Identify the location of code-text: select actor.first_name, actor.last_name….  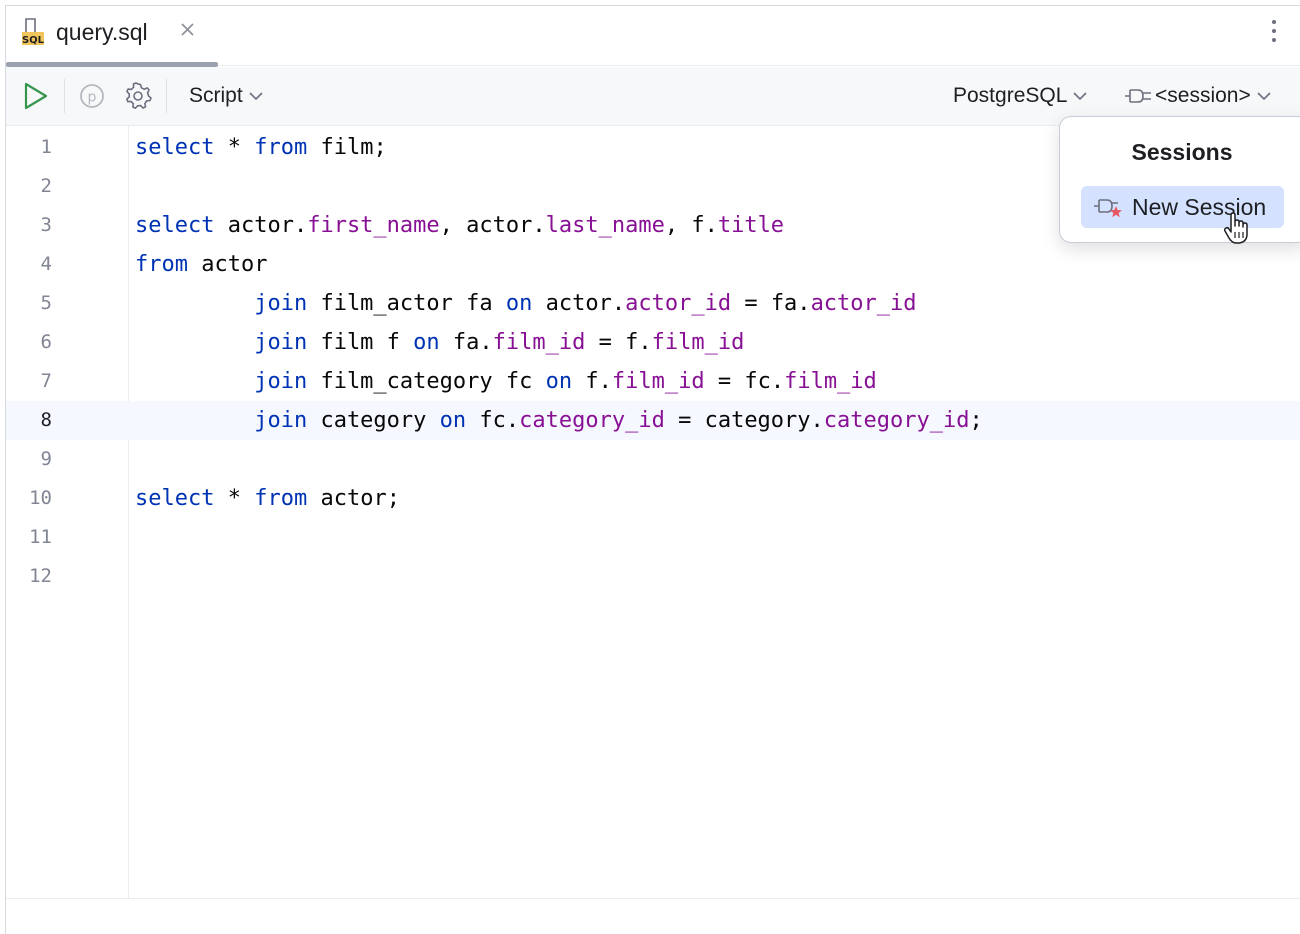
(459, 225).